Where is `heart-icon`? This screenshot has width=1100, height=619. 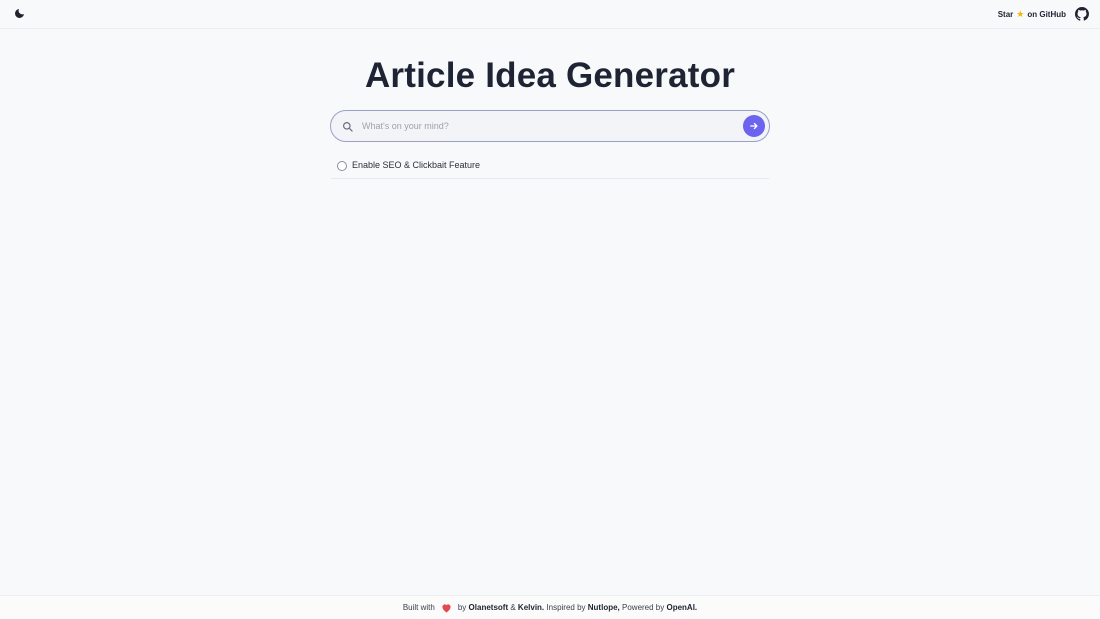
heart-icon is located at coordinates (446, 608).